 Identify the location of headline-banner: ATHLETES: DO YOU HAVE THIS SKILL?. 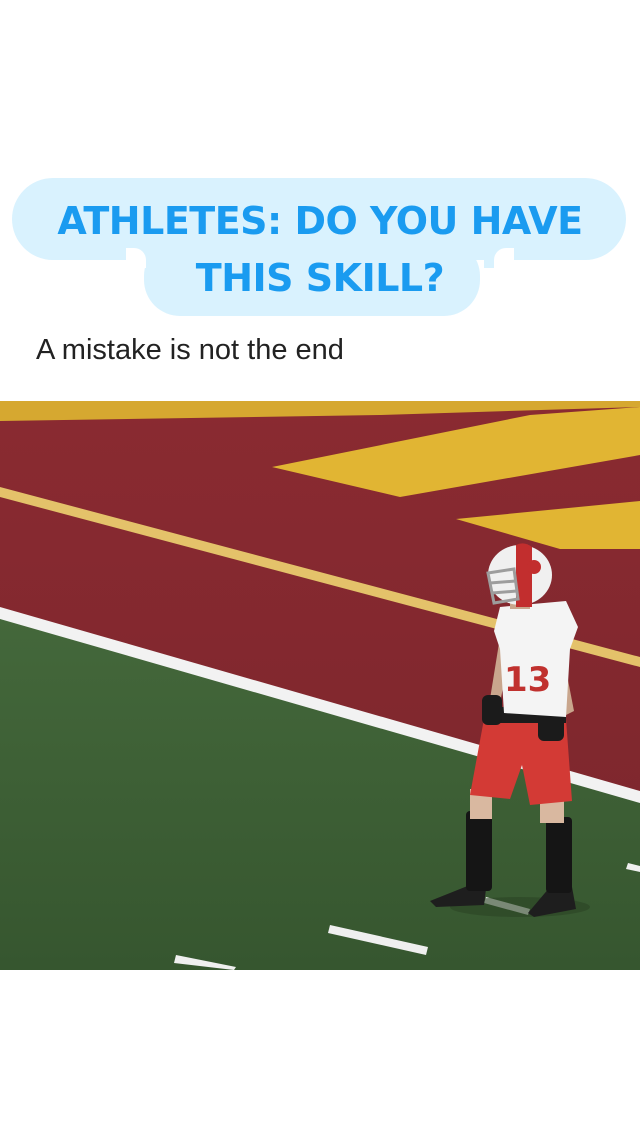
(320, 248).